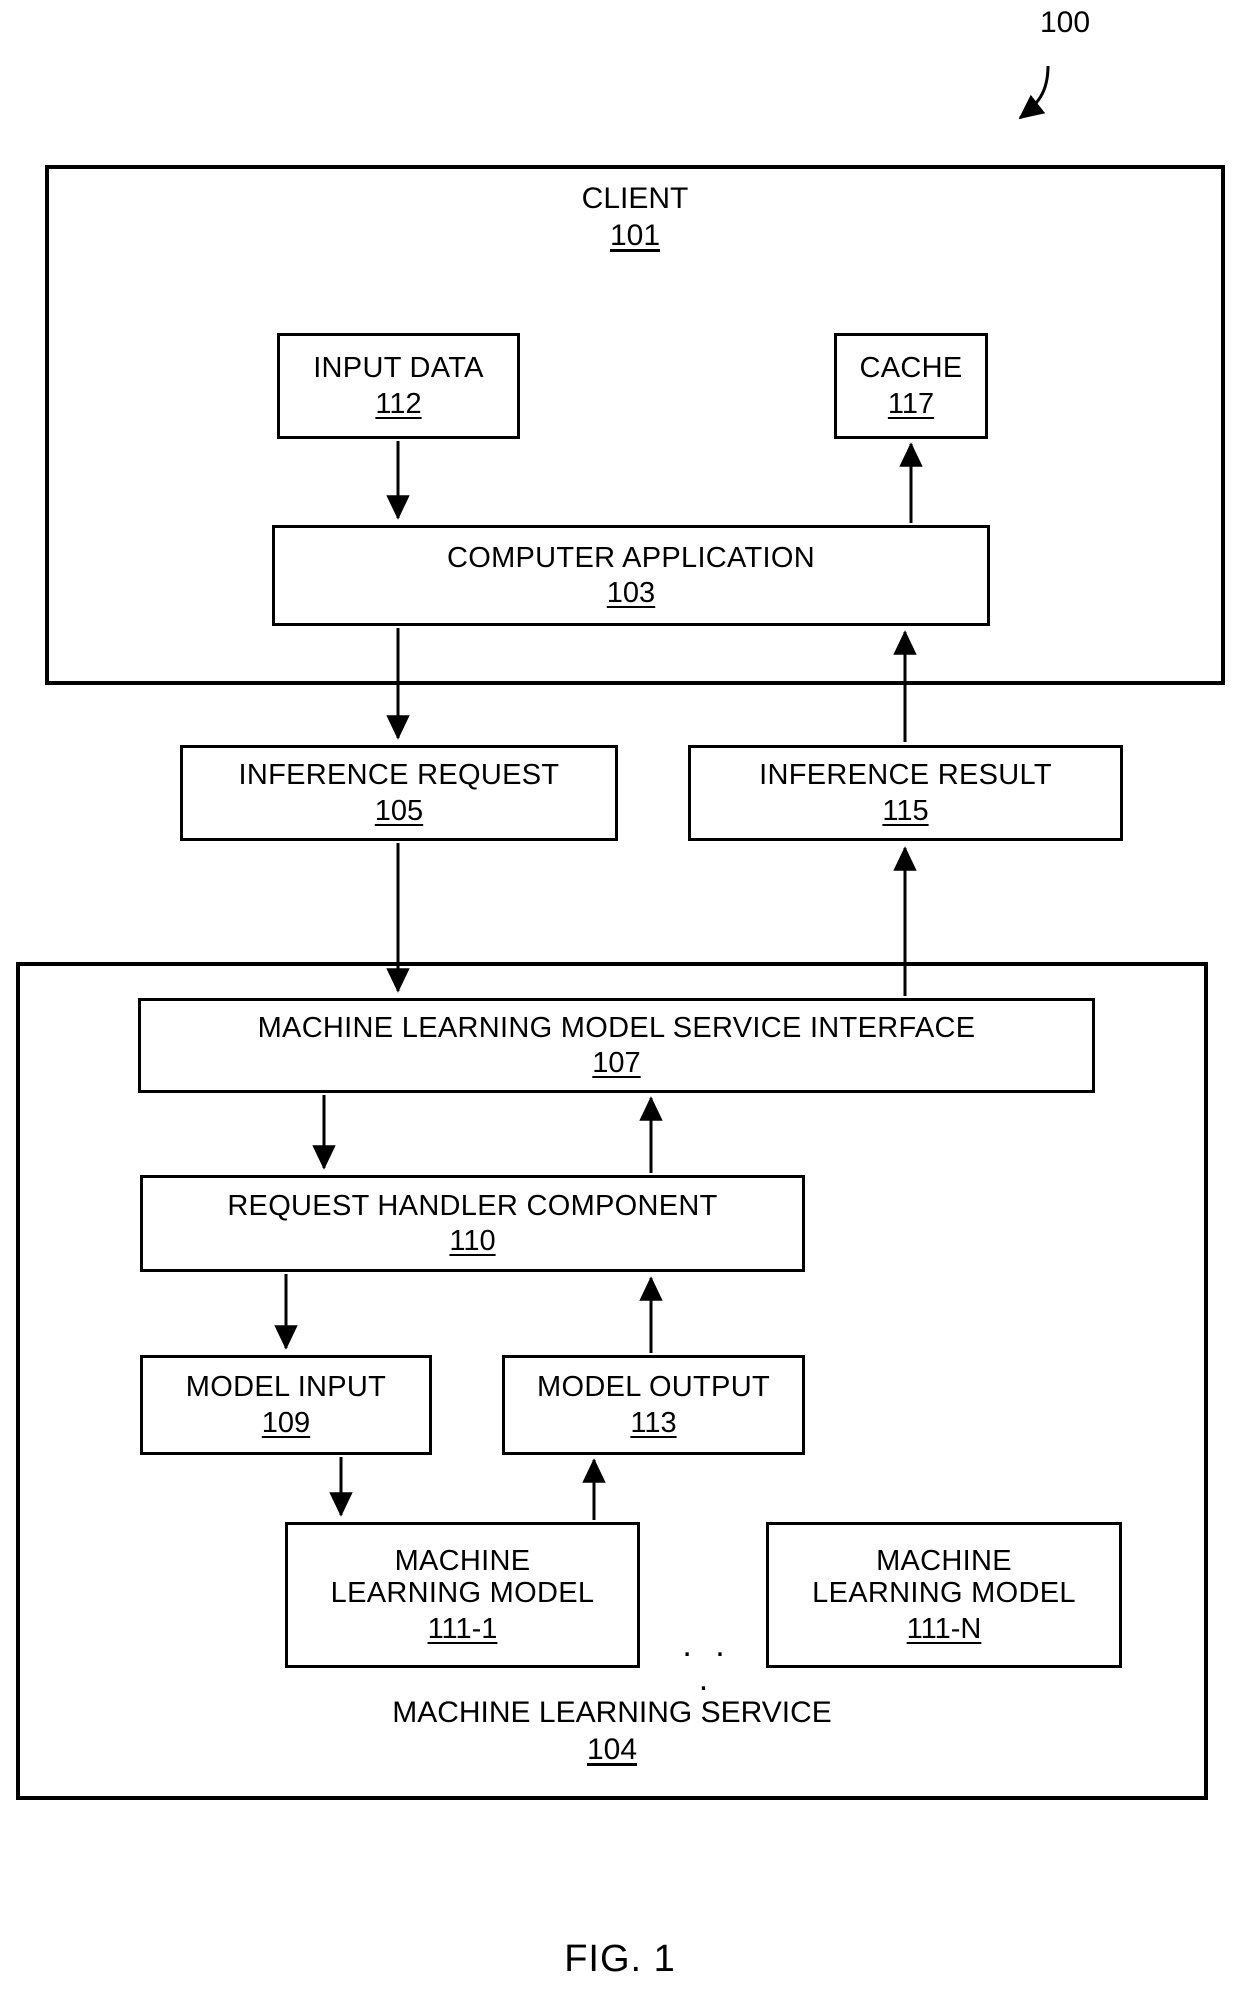  I want to click on figure-reference-numeral: 100, so click(1065, 22).